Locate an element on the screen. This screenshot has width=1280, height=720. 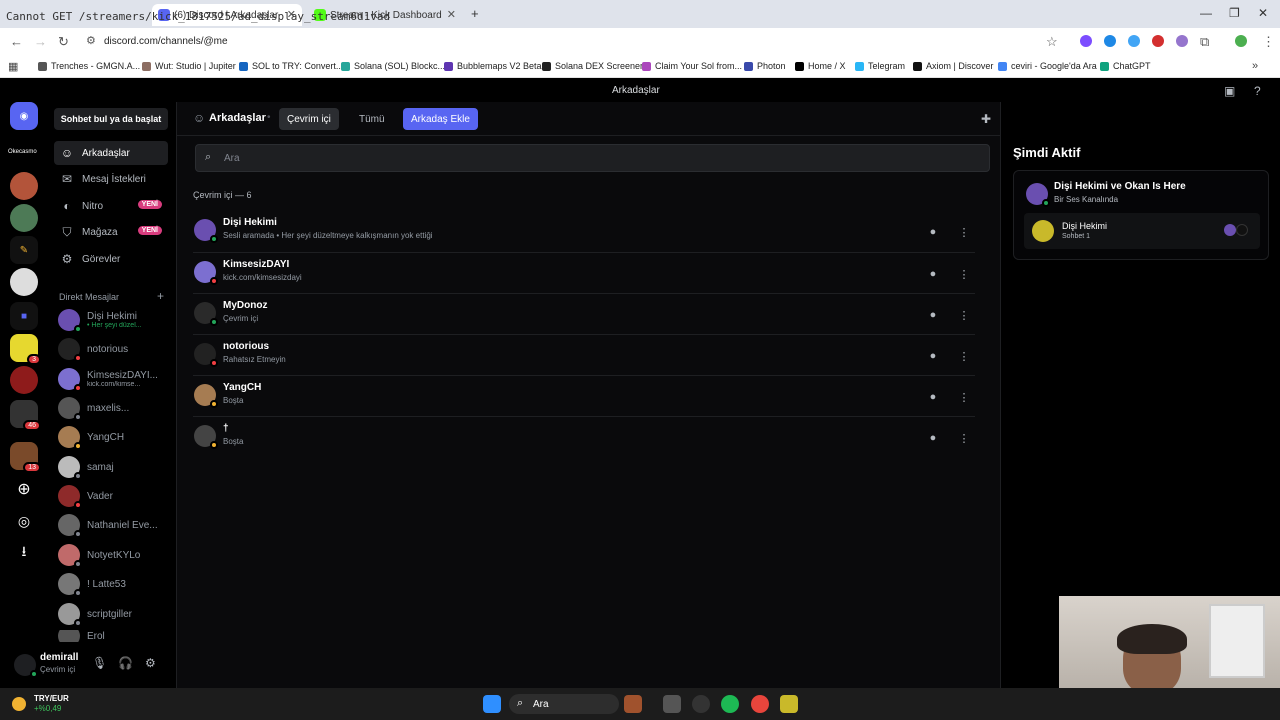
pencil-icon: ✎ is located at coordinates (24, 250).